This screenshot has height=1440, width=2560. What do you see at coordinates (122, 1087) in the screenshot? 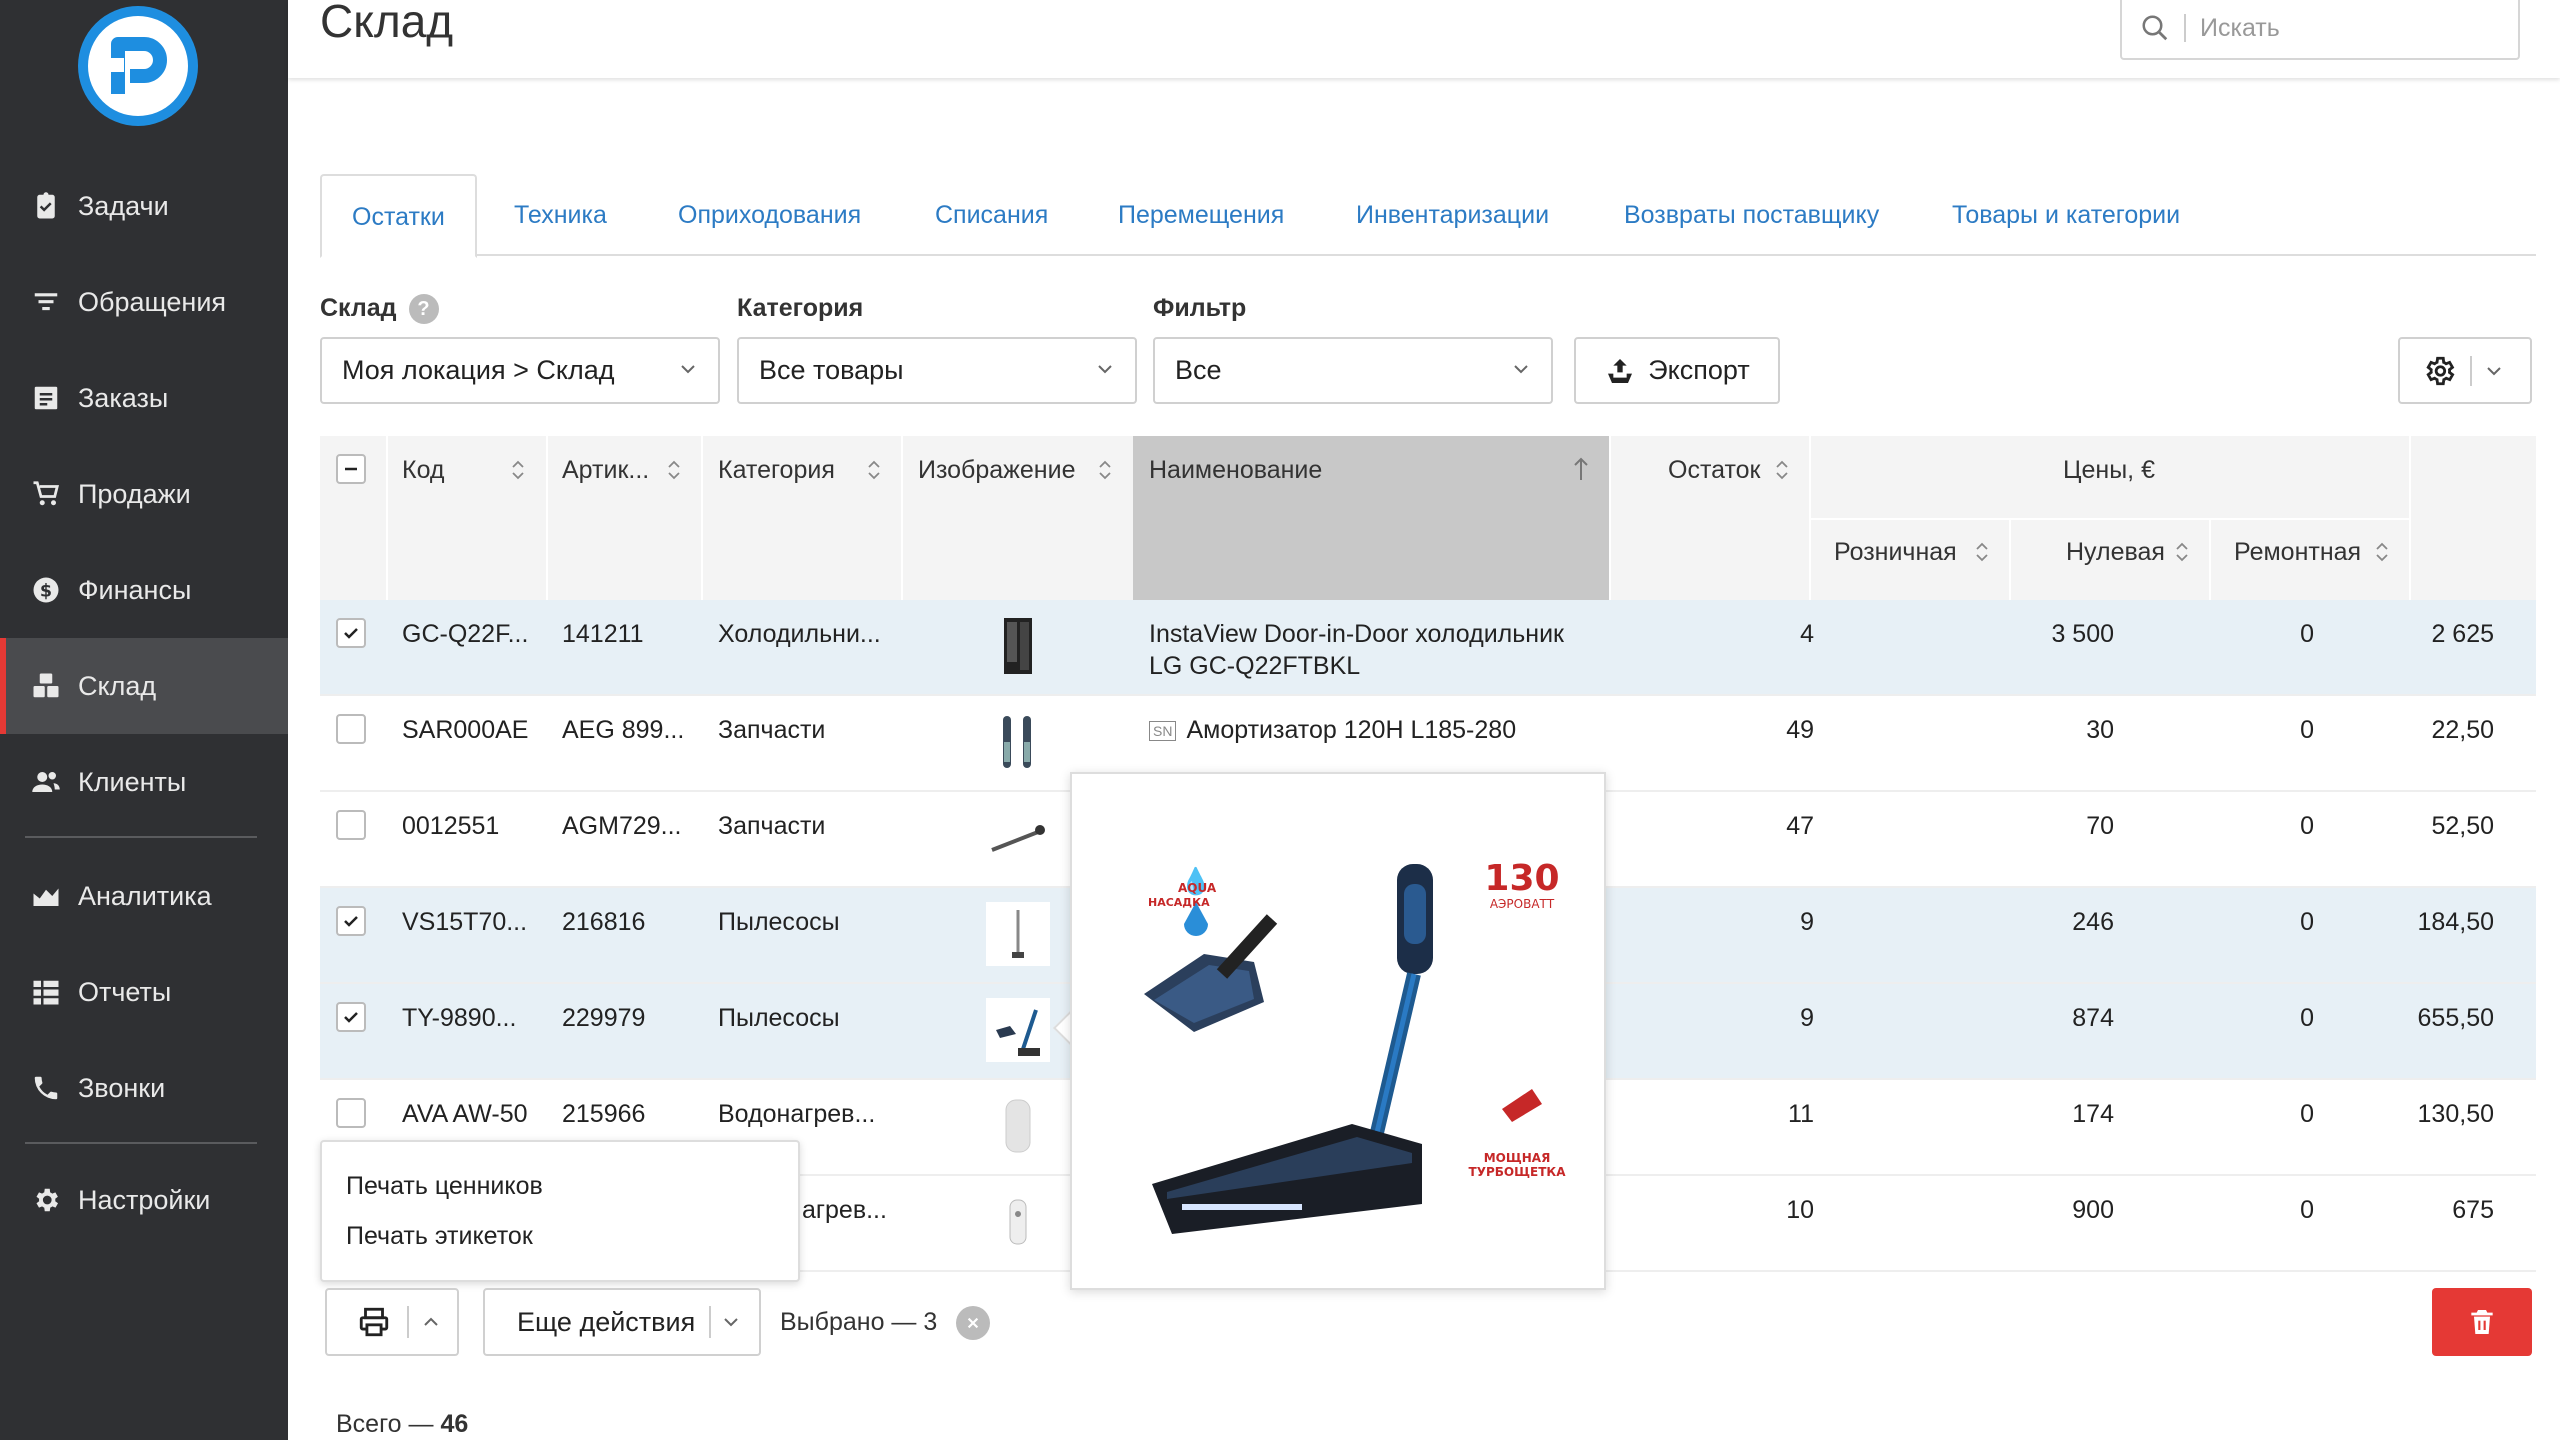
I see `sidebar-item-label: Звонки` at bounding box center [122, 1087].